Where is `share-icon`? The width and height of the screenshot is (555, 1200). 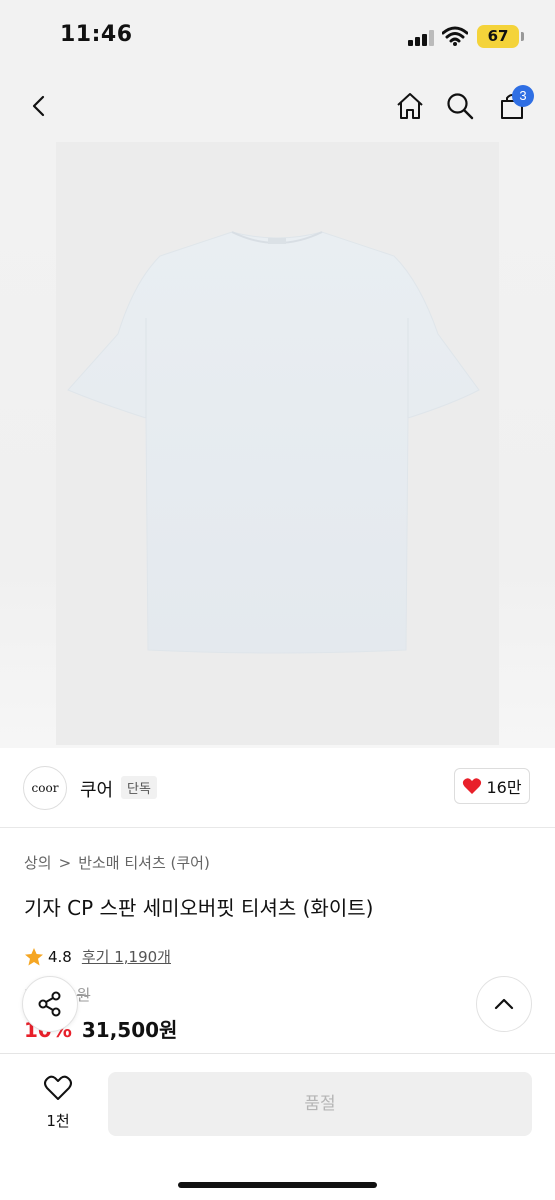 share-icon is located at coordinates (49, 1004).